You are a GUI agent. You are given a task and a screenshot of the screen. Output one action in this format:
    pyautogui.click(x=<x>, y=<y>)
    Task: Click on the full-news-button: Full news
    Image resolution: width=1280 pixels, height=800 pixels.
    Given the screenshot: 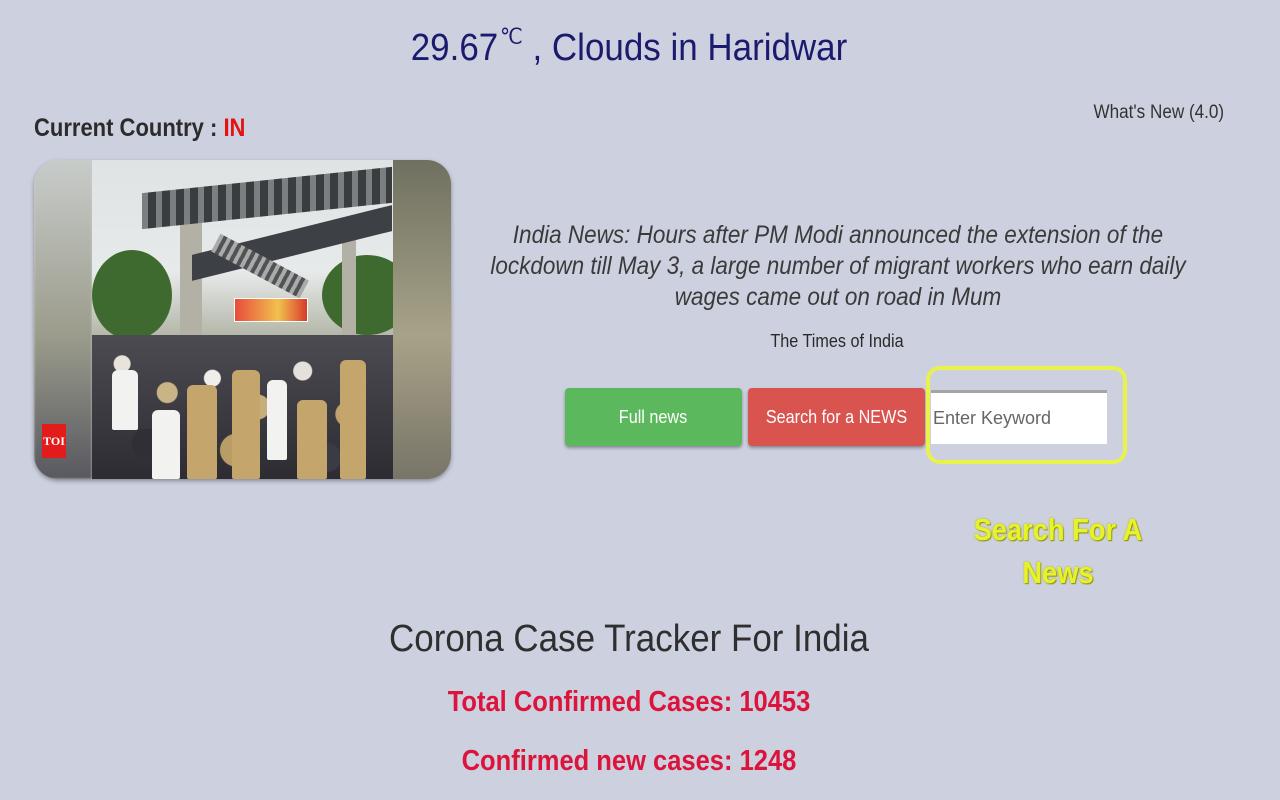 What is the action you would take?
    pyautogui.click(x=653, y=417)
    